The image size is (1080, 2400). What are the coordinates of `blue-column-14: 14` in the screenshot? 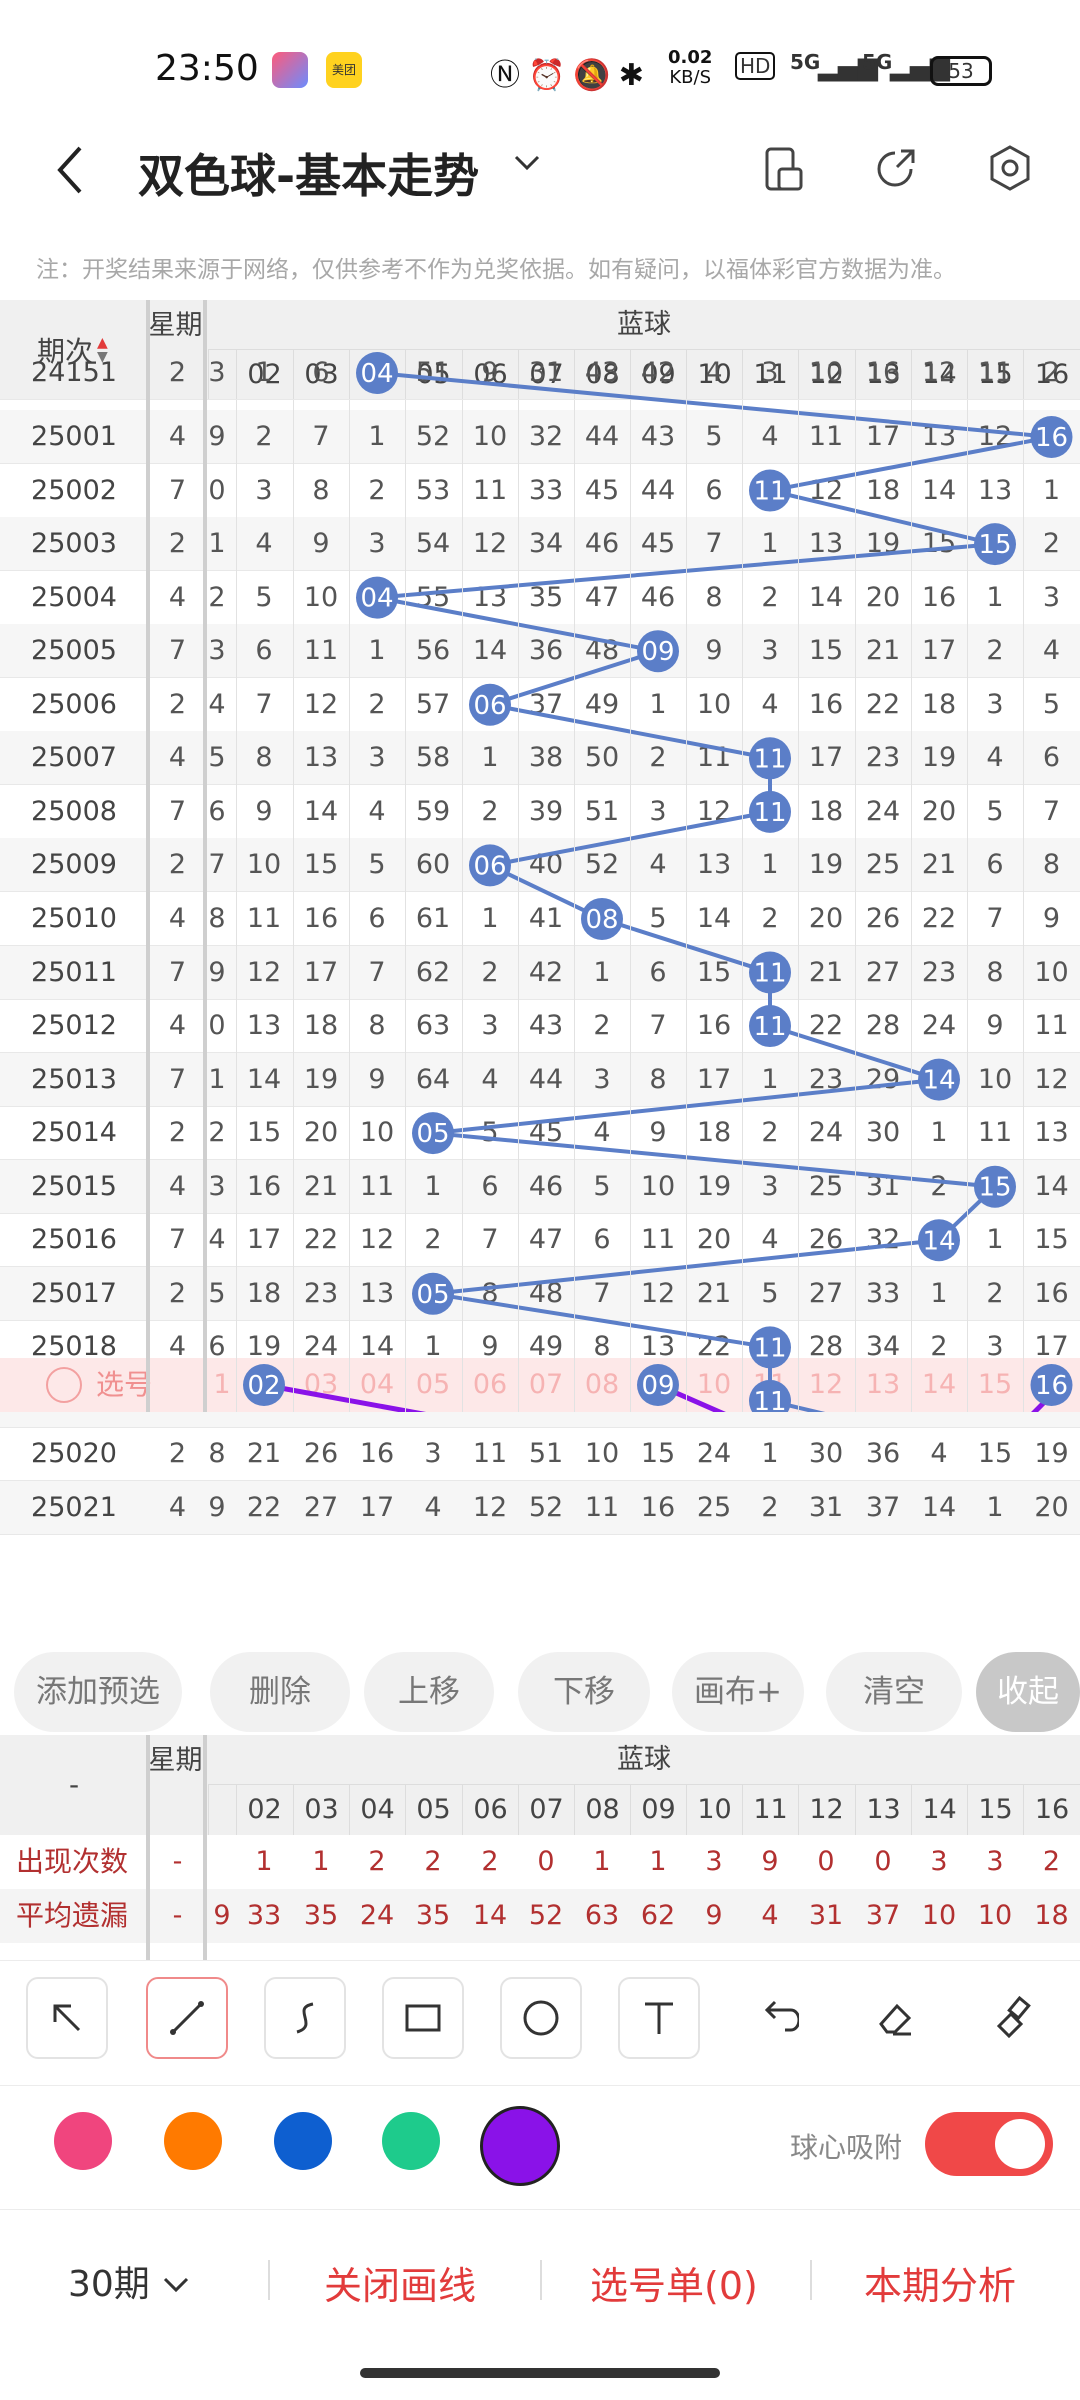 It's located at (939, 1810).